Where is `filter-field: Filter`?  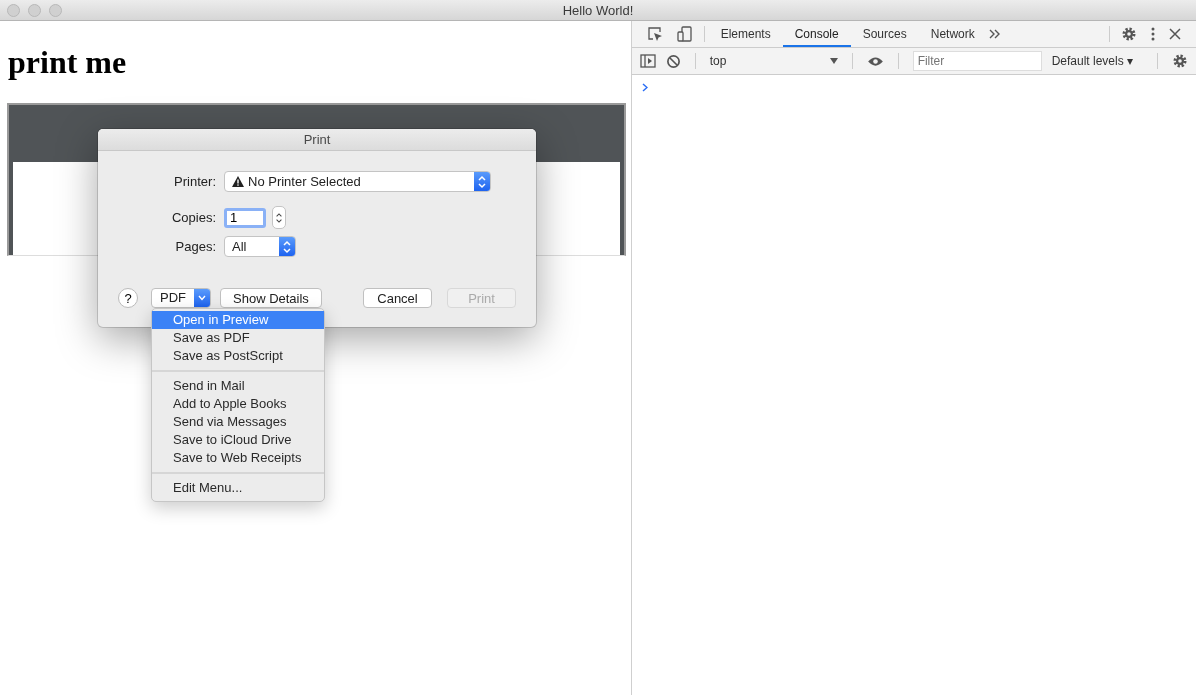
filter-field: Filter is located at coordinates (977, 61).